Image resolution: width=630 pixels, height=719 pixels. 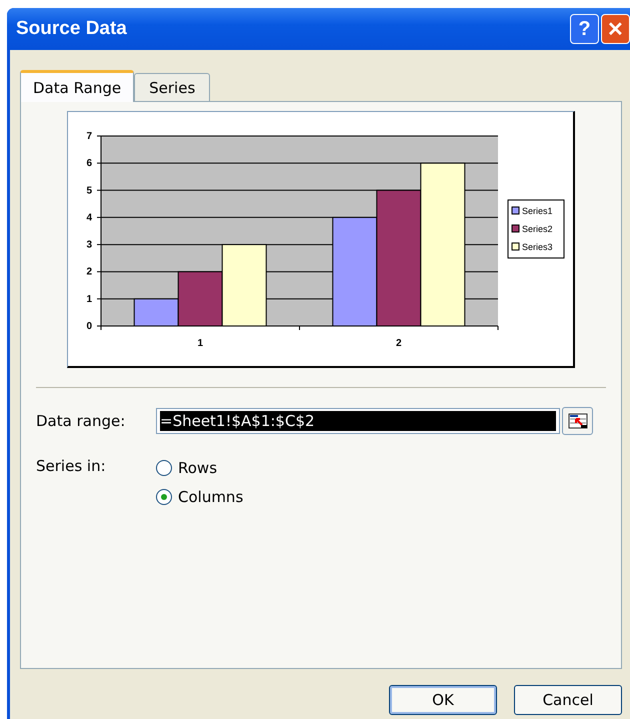 What do you see at coordinates (584, 29) in the screenshot?
I see `help-button: ?` at bounding box center [584, 29].